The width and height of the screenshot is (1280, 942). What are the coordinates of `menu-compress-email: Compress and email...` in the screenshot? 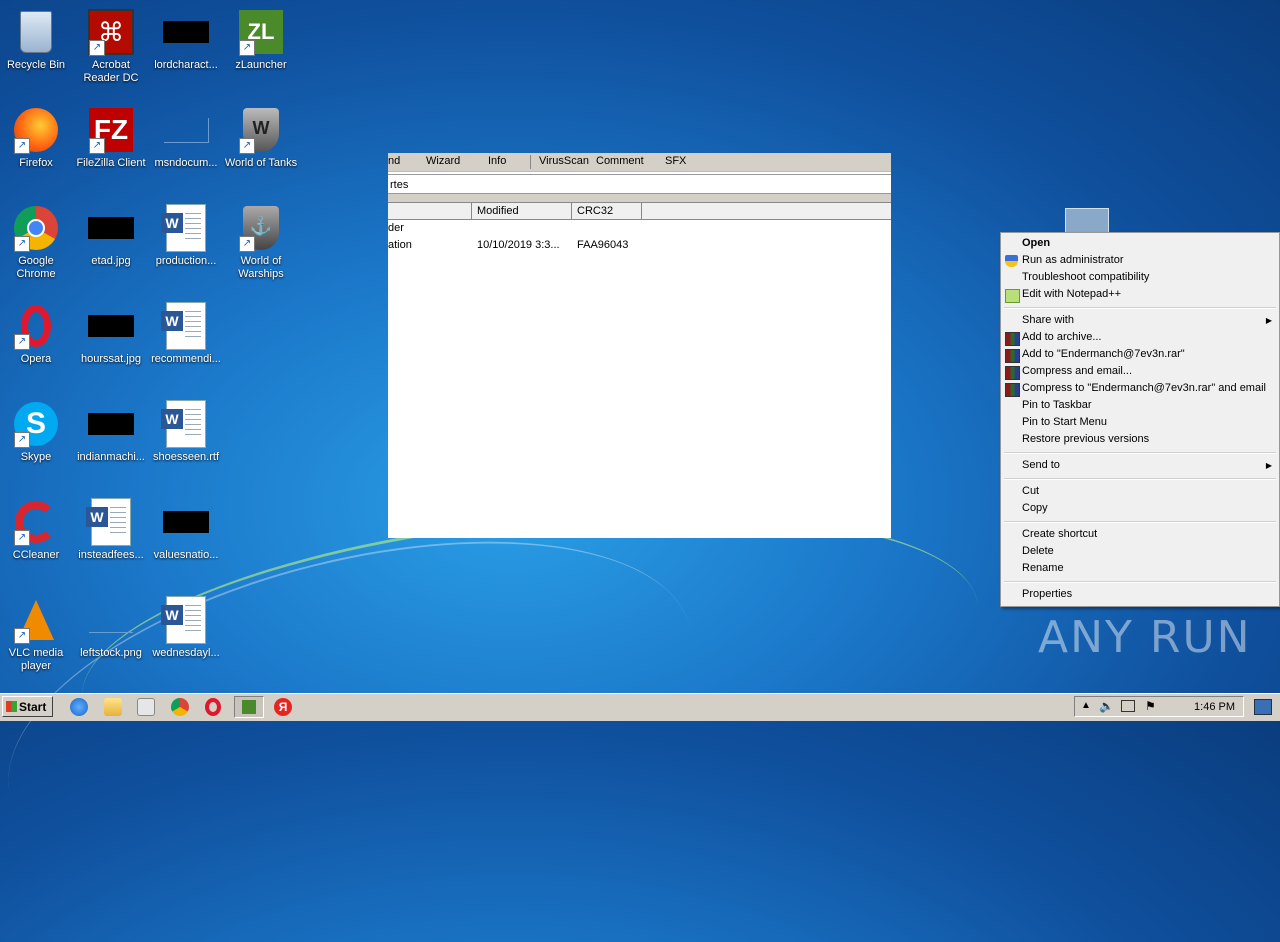 It's located at (1077, 371).